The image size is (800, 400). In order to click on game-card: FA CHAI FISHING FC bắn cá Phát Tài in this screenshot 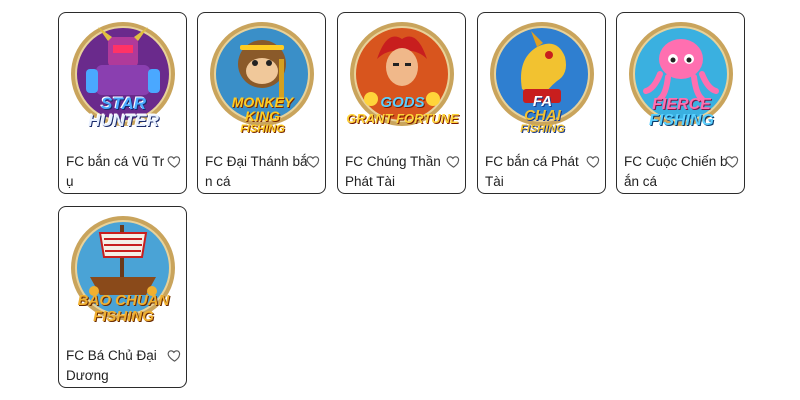, I will do `click(541, 103)`.